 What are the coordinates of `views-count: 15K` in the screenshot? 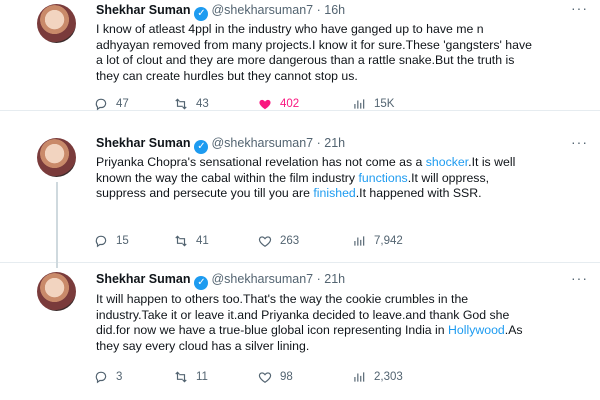 It's located at (384, 104).